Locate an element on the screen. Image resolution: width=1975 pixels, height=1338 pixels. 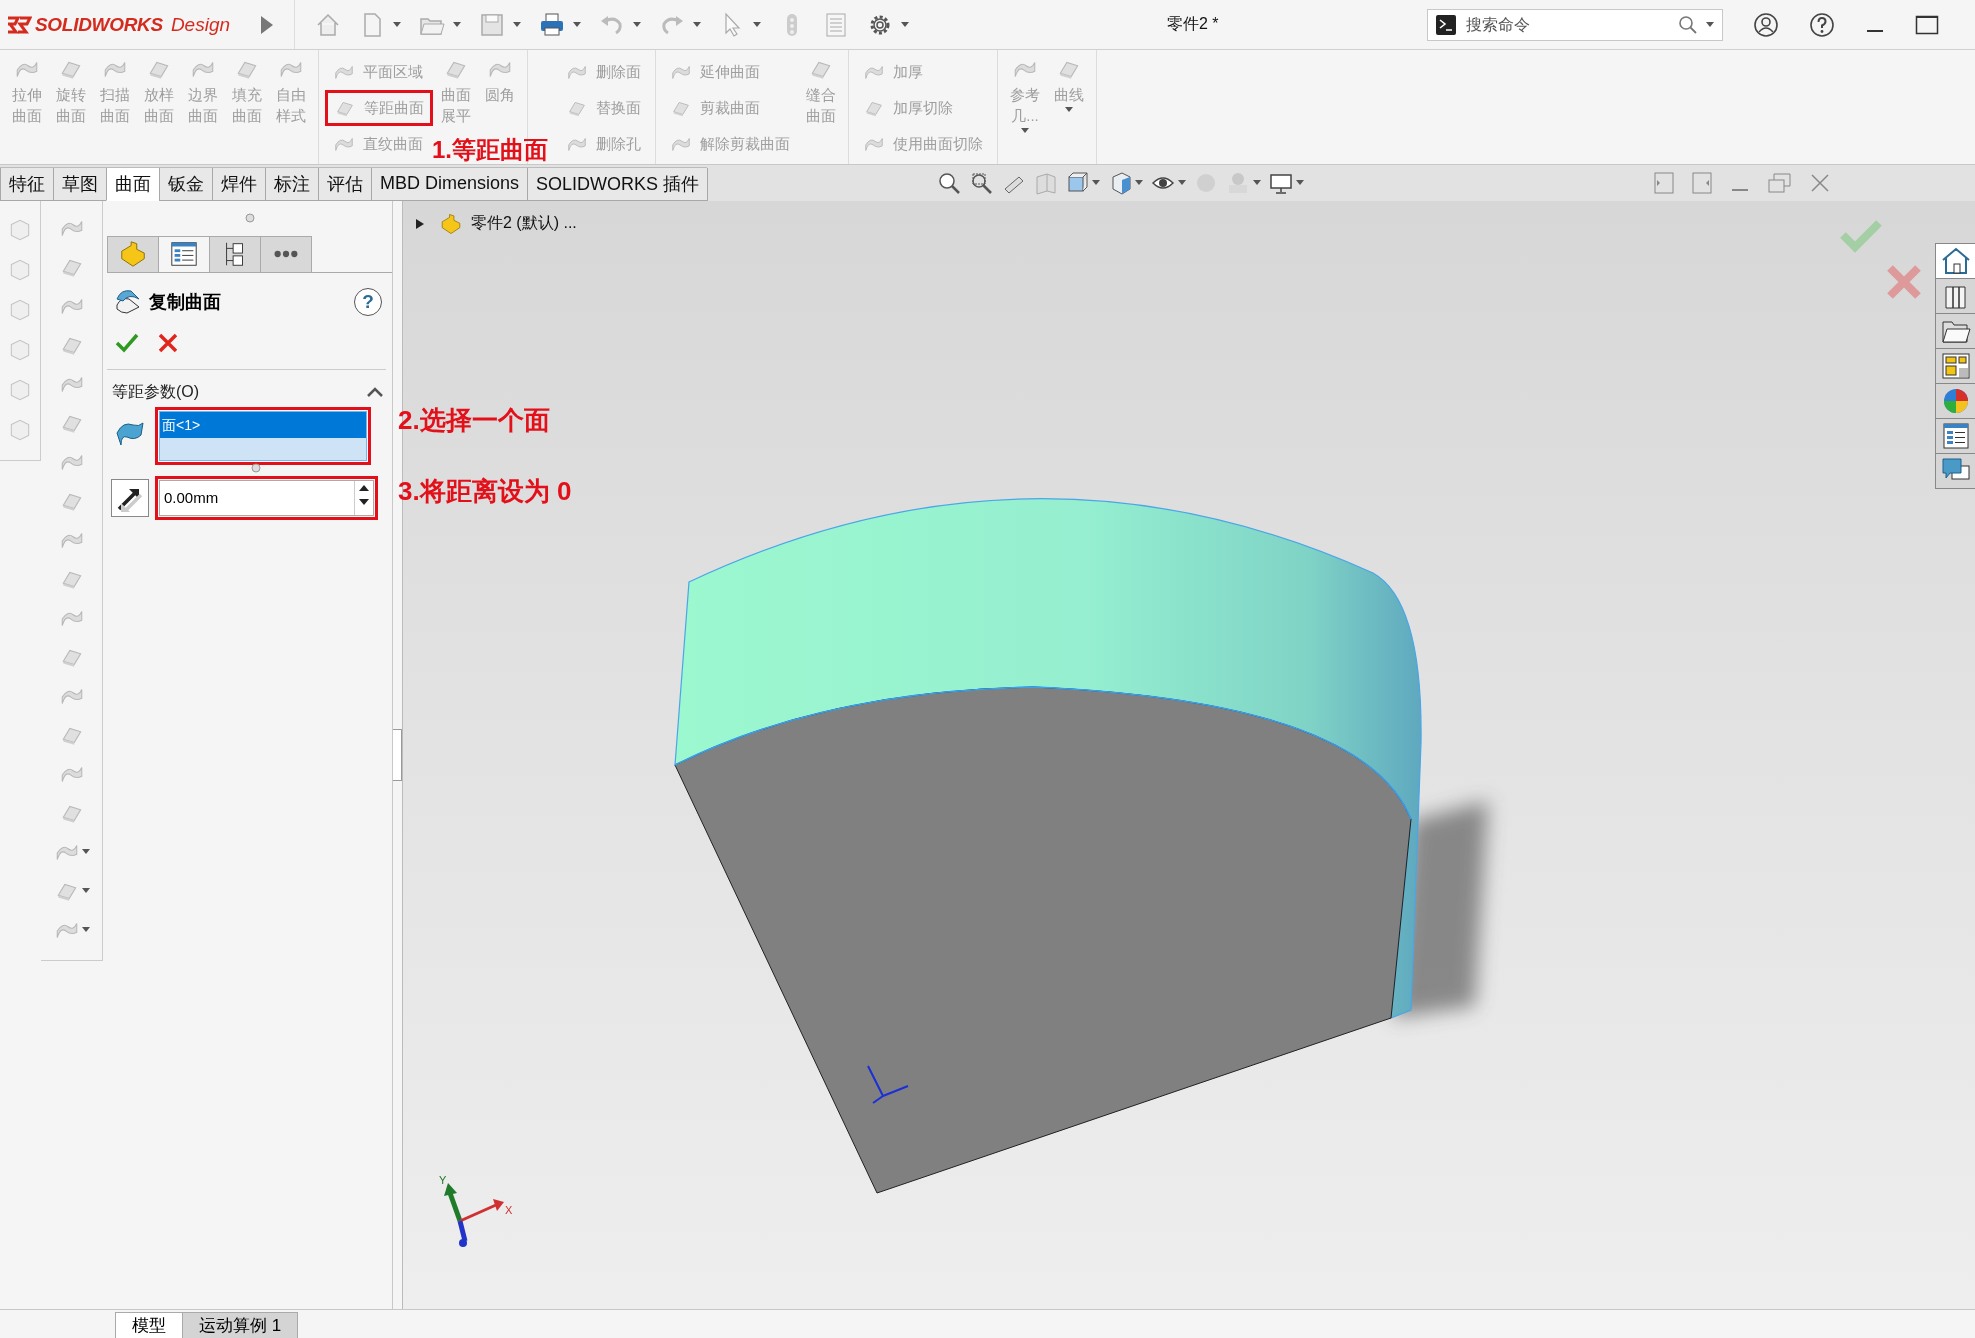
zoom-area-icon is located at coordinates (981, 182).